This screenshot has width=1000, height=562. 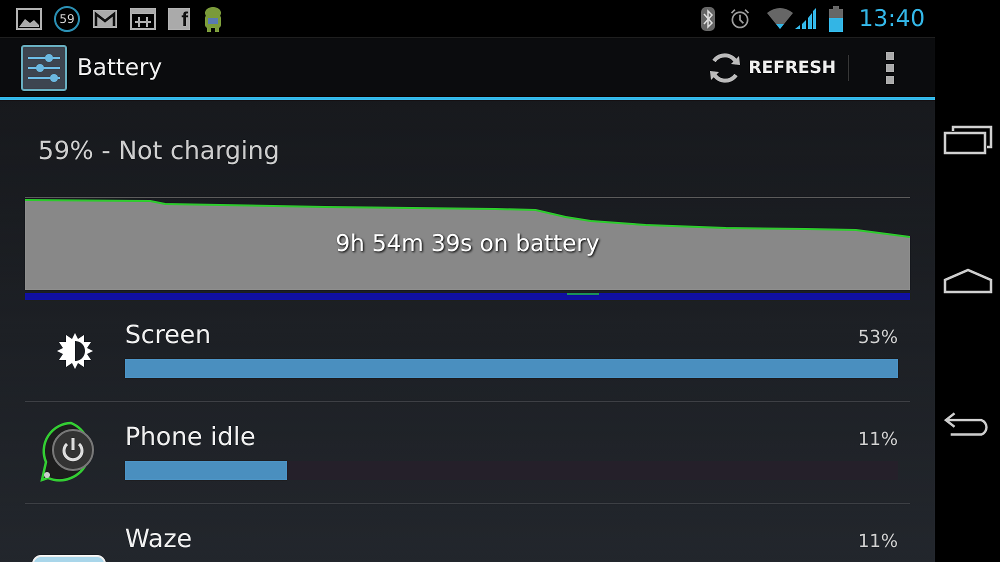 I want to click on battery-status-text: 59% - Not charging, so click(x=159, y=151).